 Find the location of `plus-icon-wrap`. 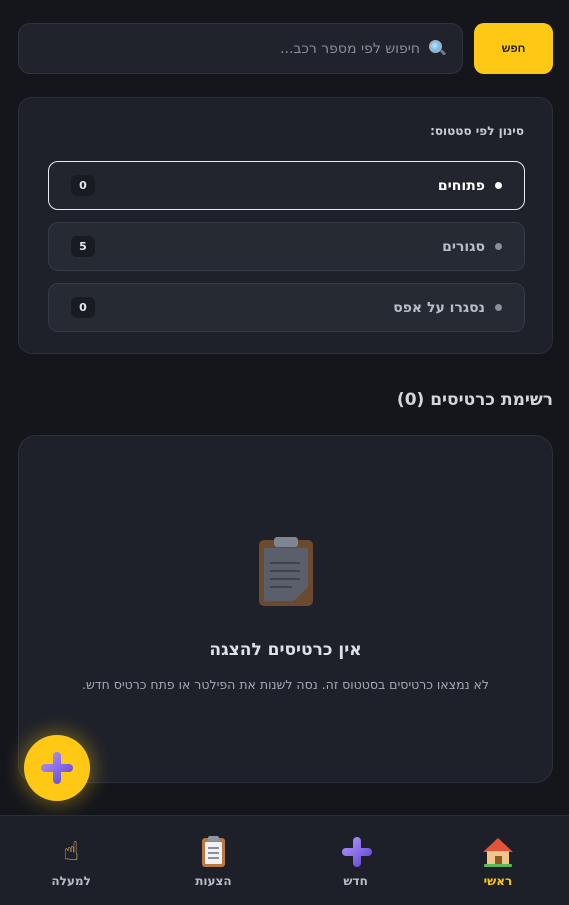

plus-icon-wrap is located at coordinates (356, 852).